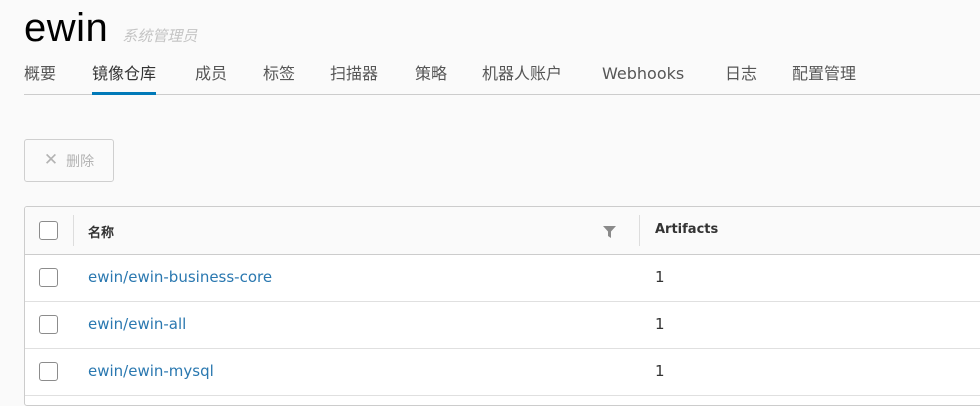 The height and width of the screenshot is (406, 980). Describe the element at coordinates (40, 75) in the screenshot. I see `tab-summary: 概要` at that location.